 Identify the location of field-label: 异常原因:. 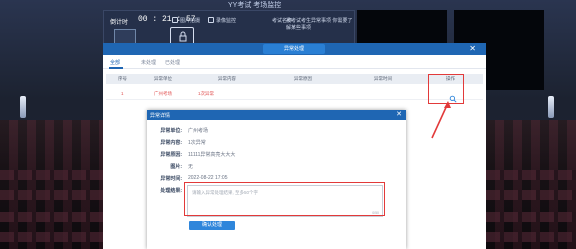
(171, 155).